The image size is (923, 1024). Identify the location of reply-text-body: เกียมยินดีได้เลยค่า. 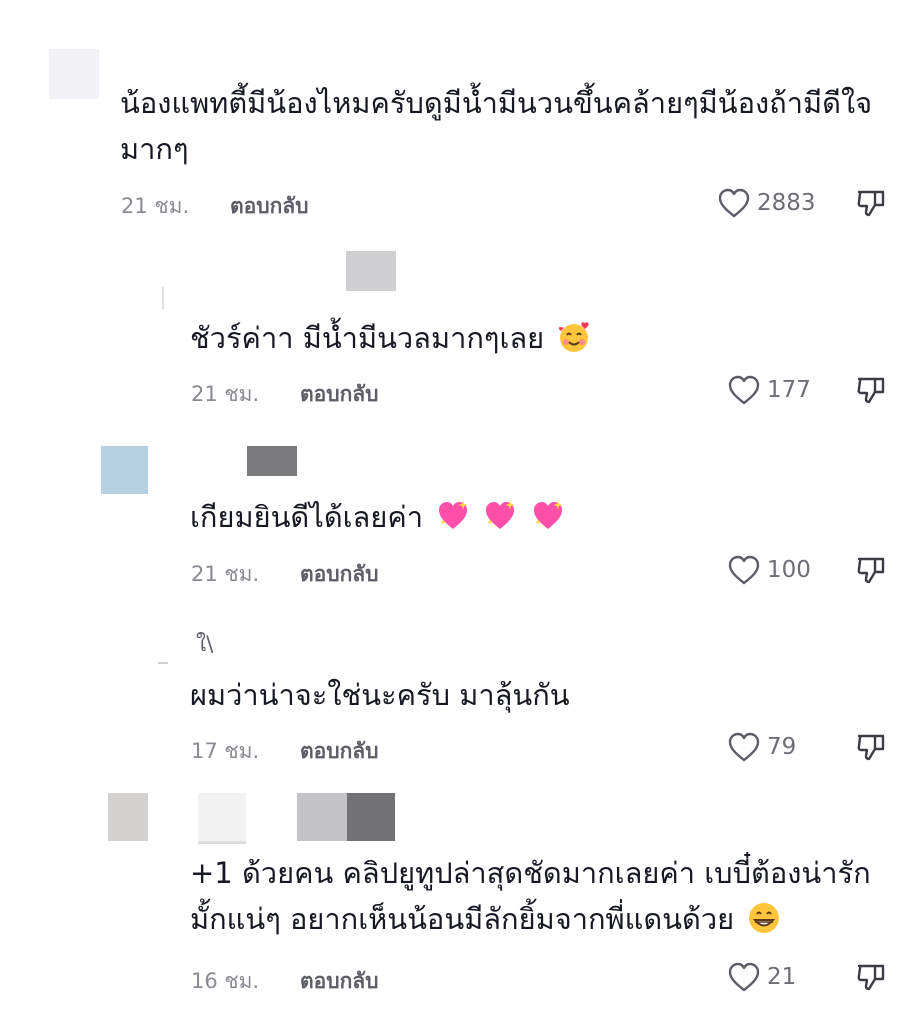
(307, 517).